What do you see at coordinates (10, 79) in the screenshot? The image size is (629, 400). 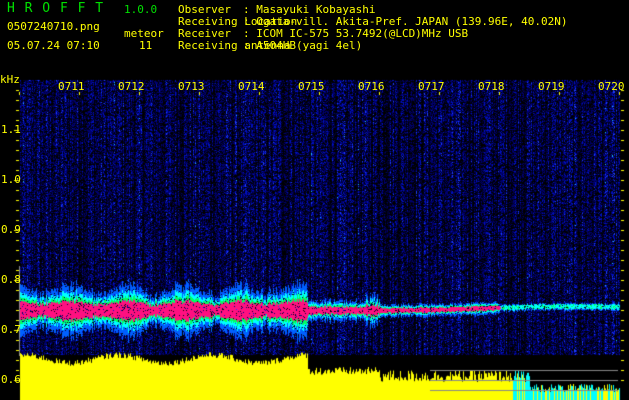 I see `y-axis-label: kHz` at bounding box center [10, 79].